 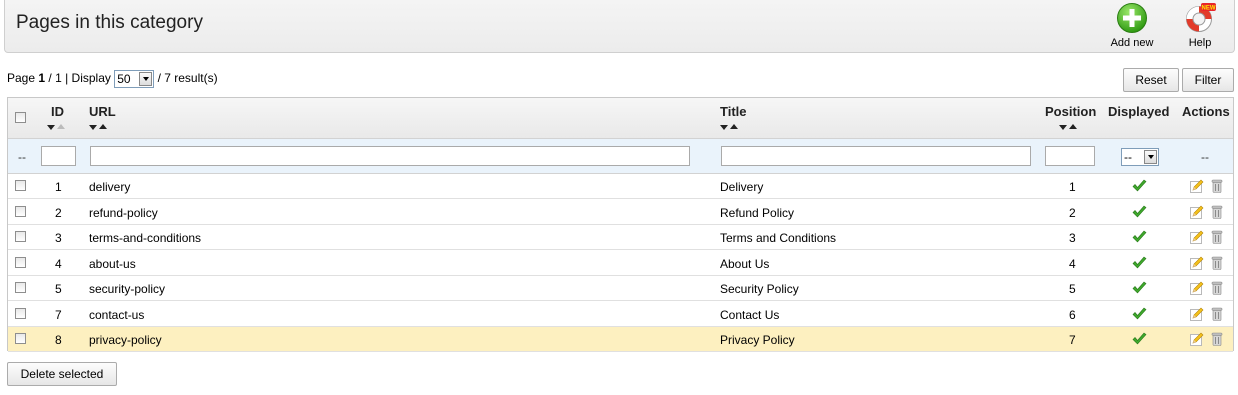 What do you see at coordinates (620, 118) in the screenshot?
I see `table-header: ID URL Title Position Displayed Actions` at bounding box center [620, 118].